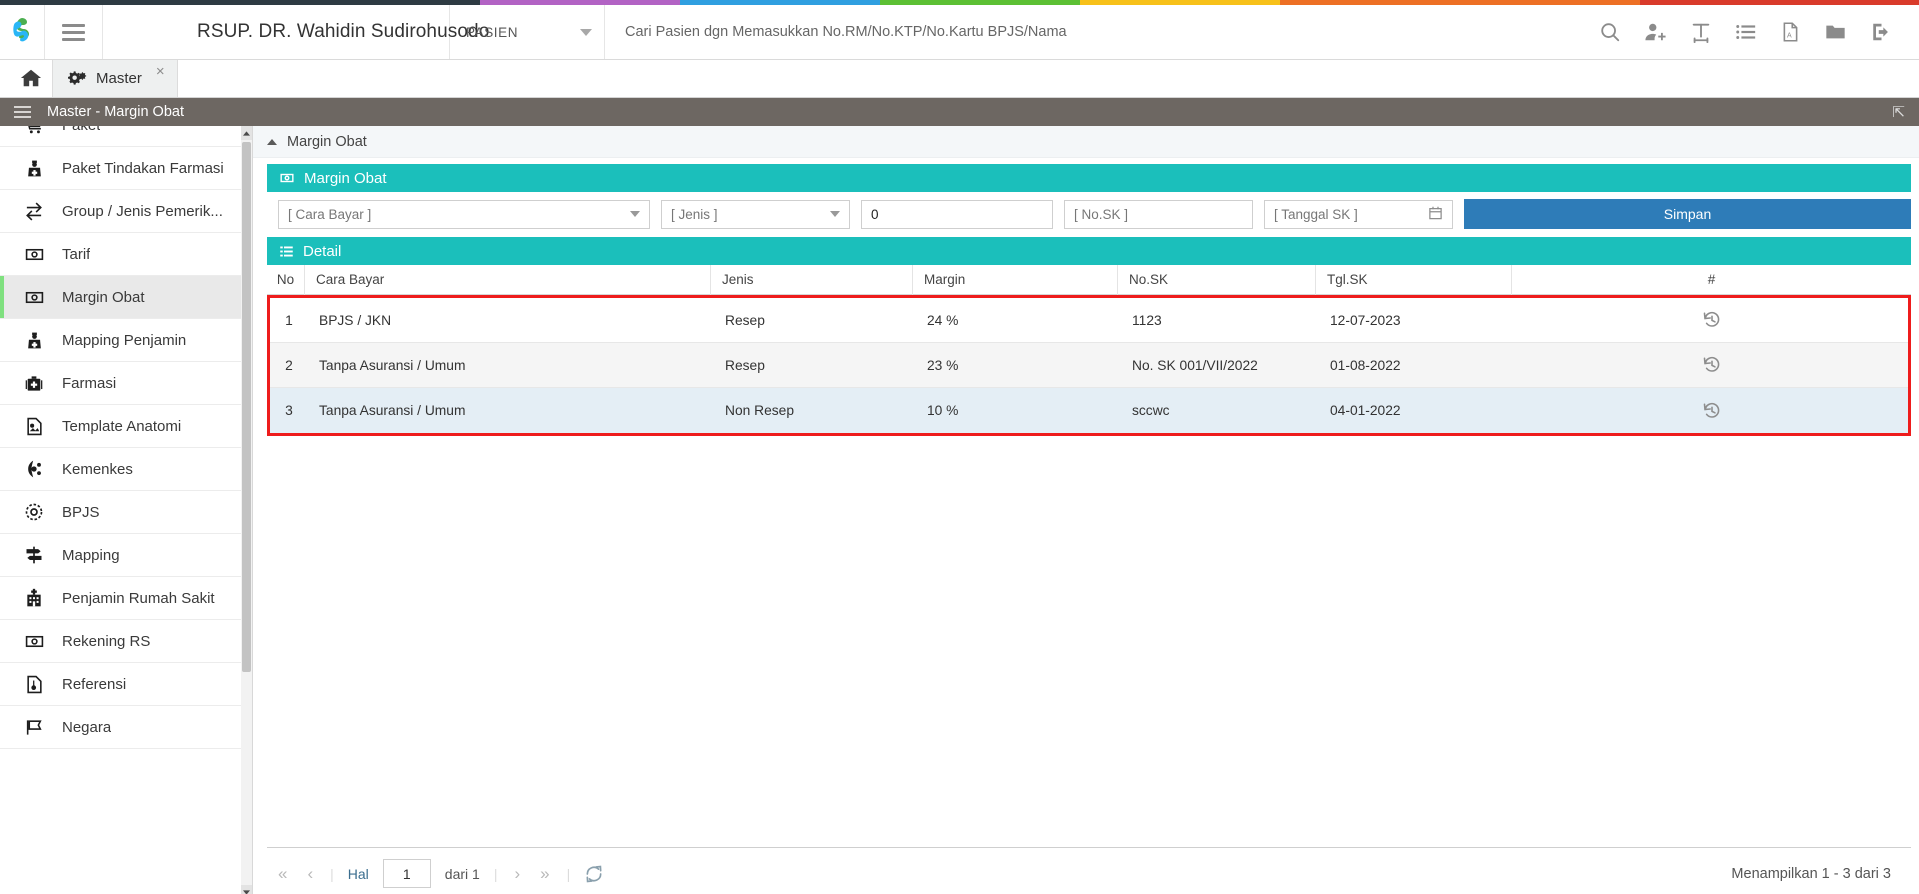  Describe the element at coordinates (1101, 214) in the screenshot. I see `no-sk-value: [ No.SK ]` at that location.